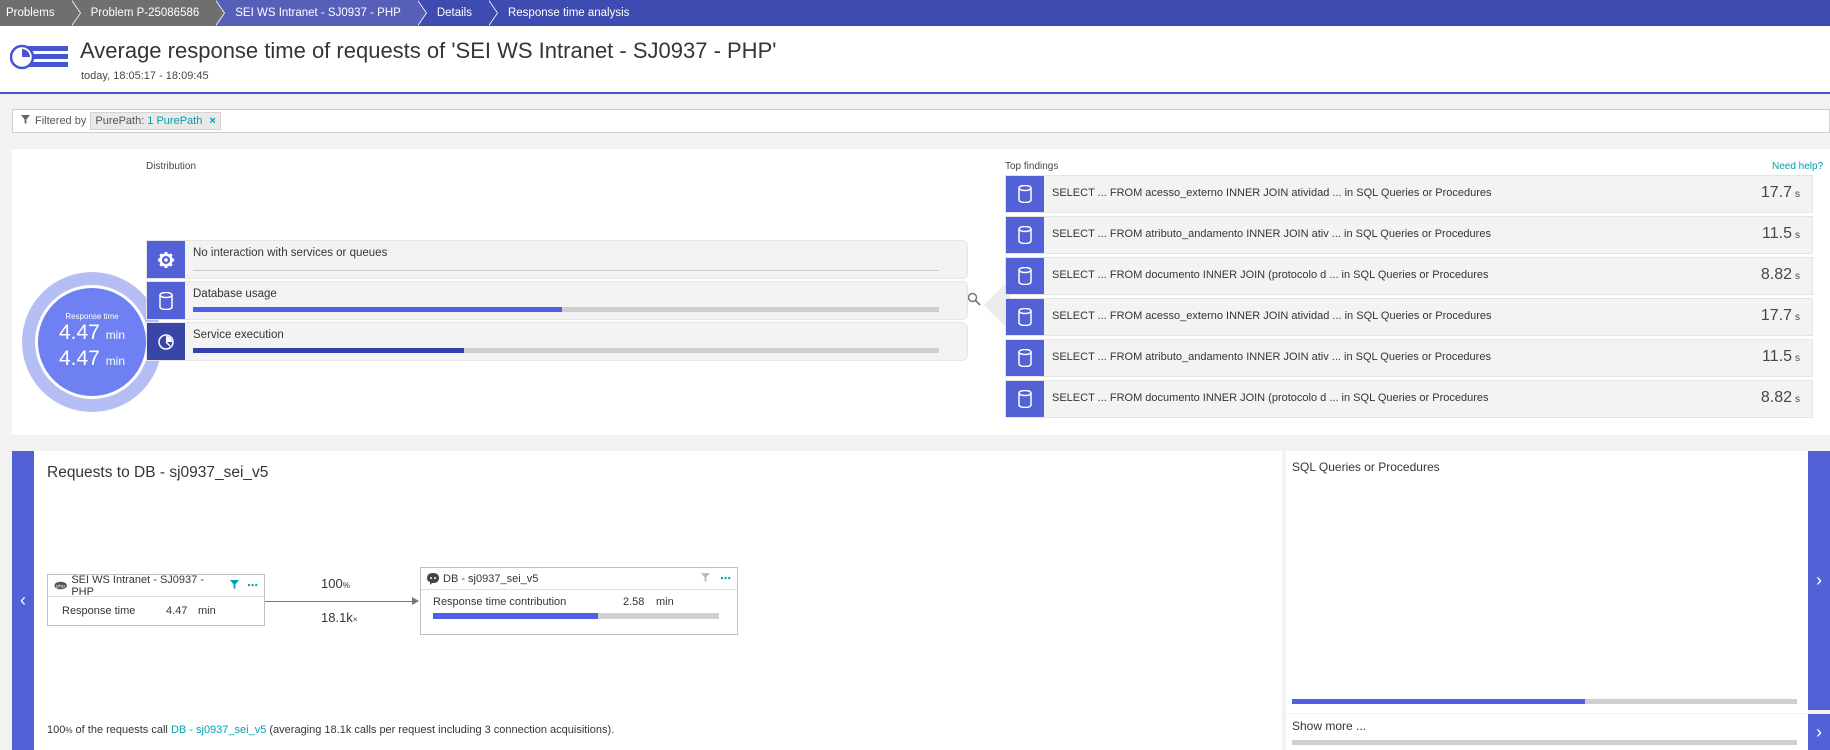  What do you see at coordinates (147, 13) in the screenshot?
I see `breadcrumb-problem: Problem P-25086586` at bounding box center [147, 13].